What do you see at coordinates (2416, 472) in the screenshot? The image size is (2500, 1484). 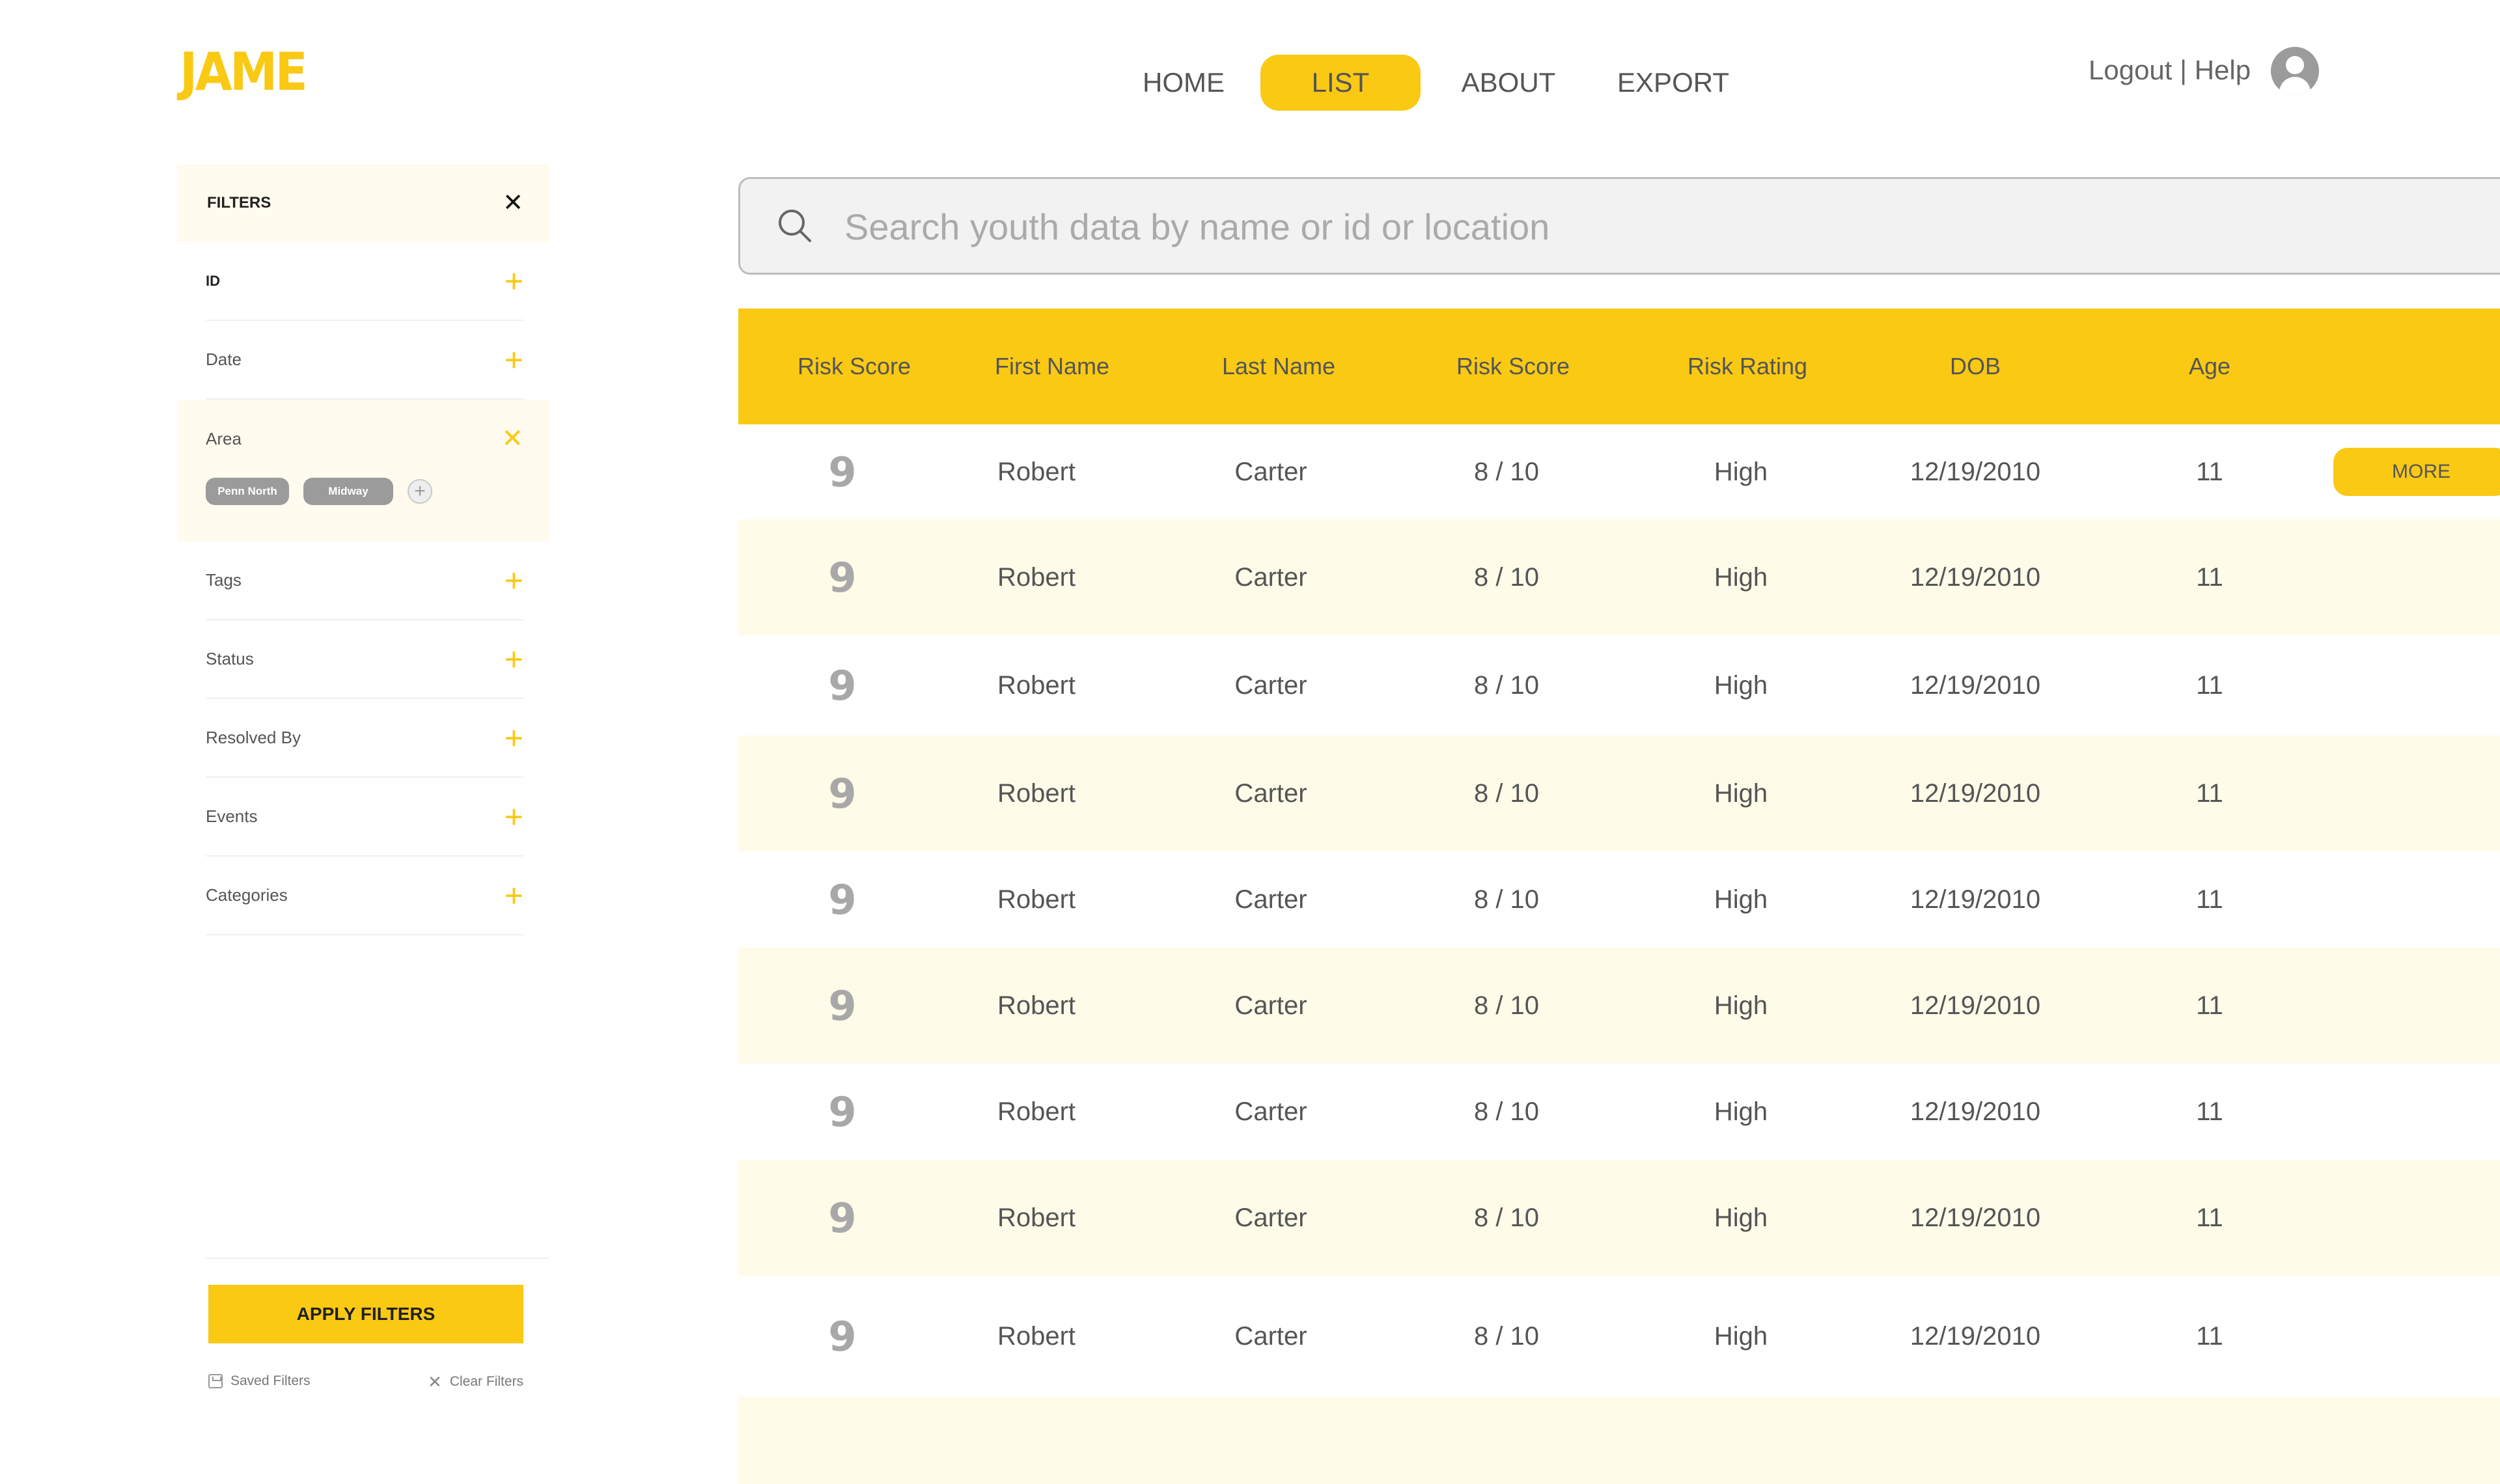 I see `more-button: MORE` at bounding box center [2416, 472].